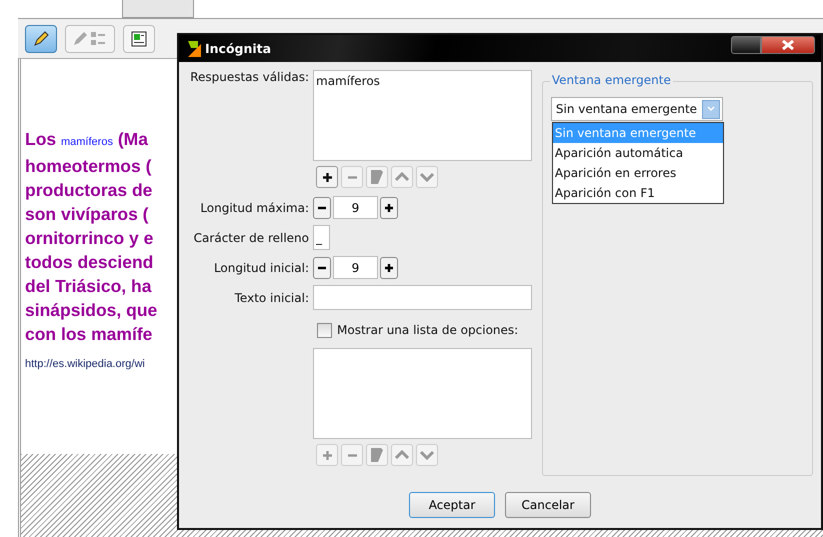 This screenshot has height=537, width=823. I want to click on edit-button, so click(41, 39).